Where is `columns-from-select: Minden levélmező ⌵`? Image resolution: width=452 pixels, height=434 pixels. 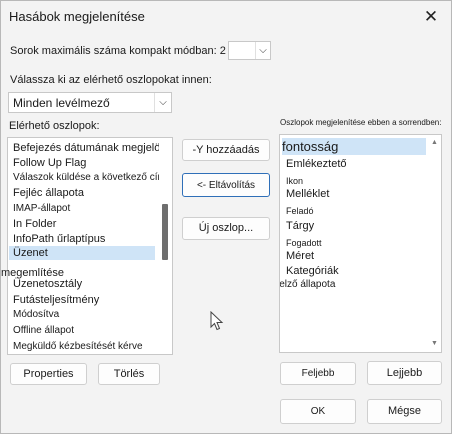
columns-from-select: Minden levélmező ⌵ is located at coordinates (90, 102).